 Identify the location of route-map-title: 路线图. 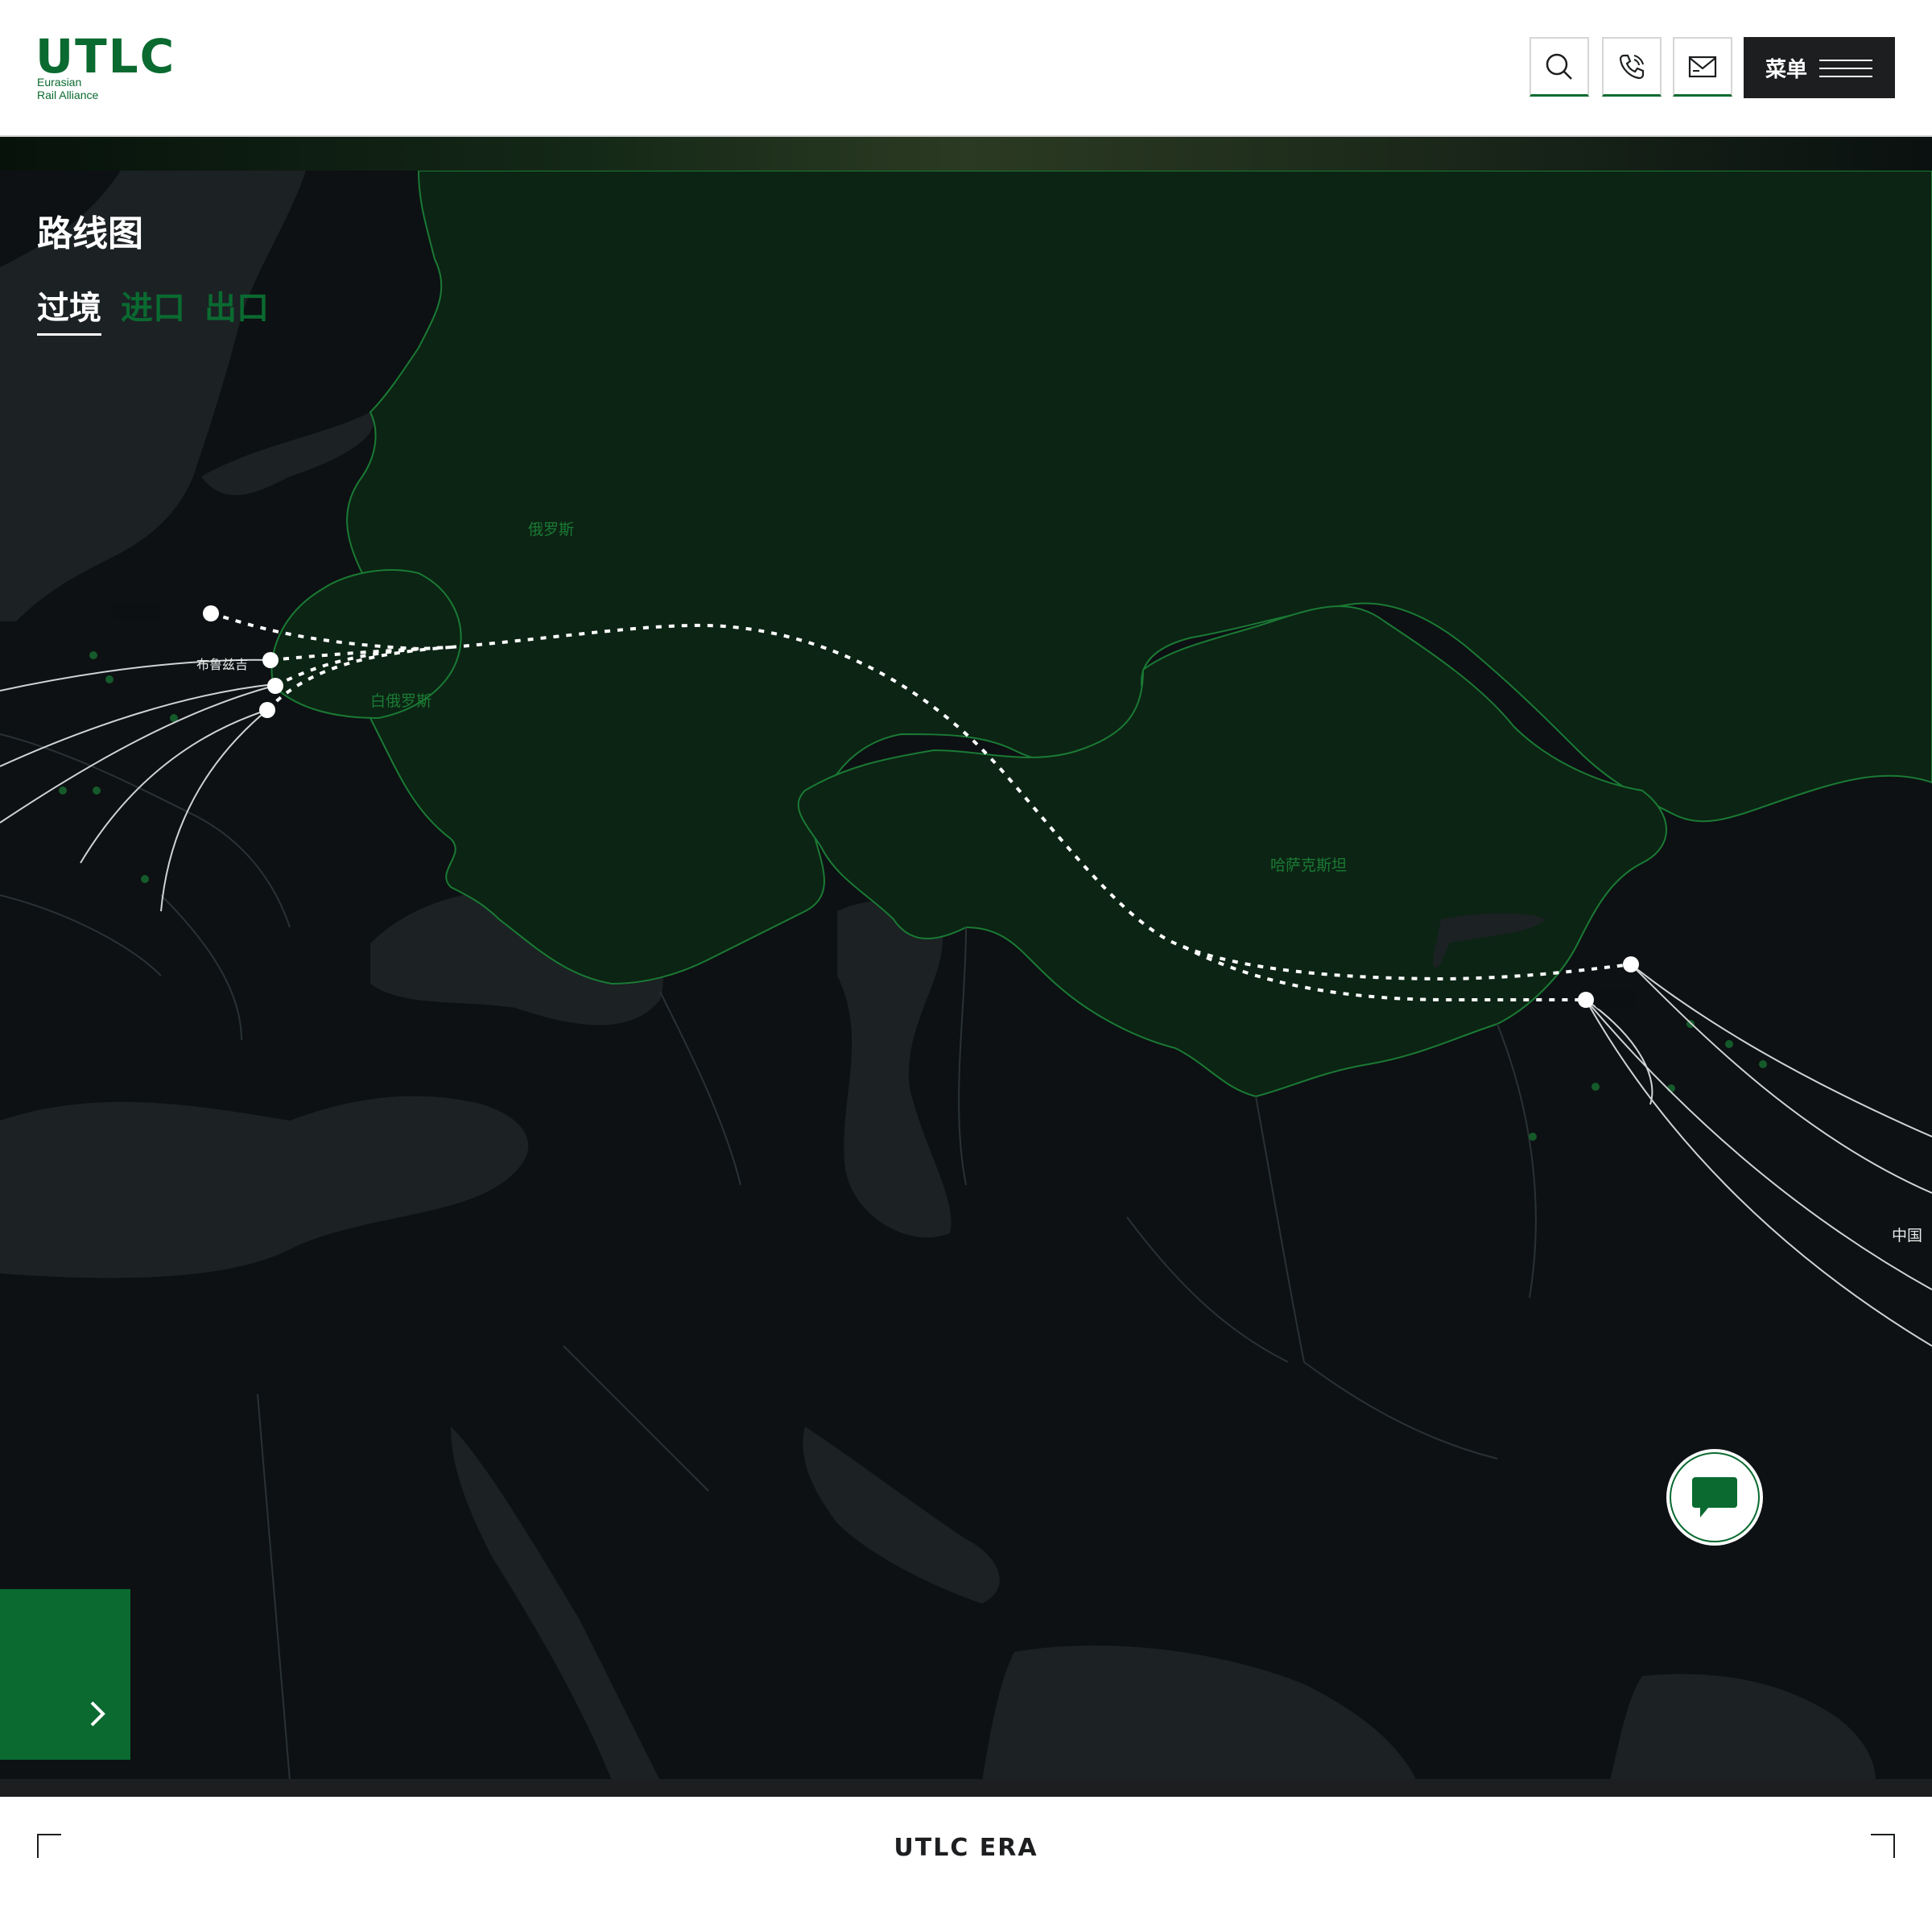
(90, 234).